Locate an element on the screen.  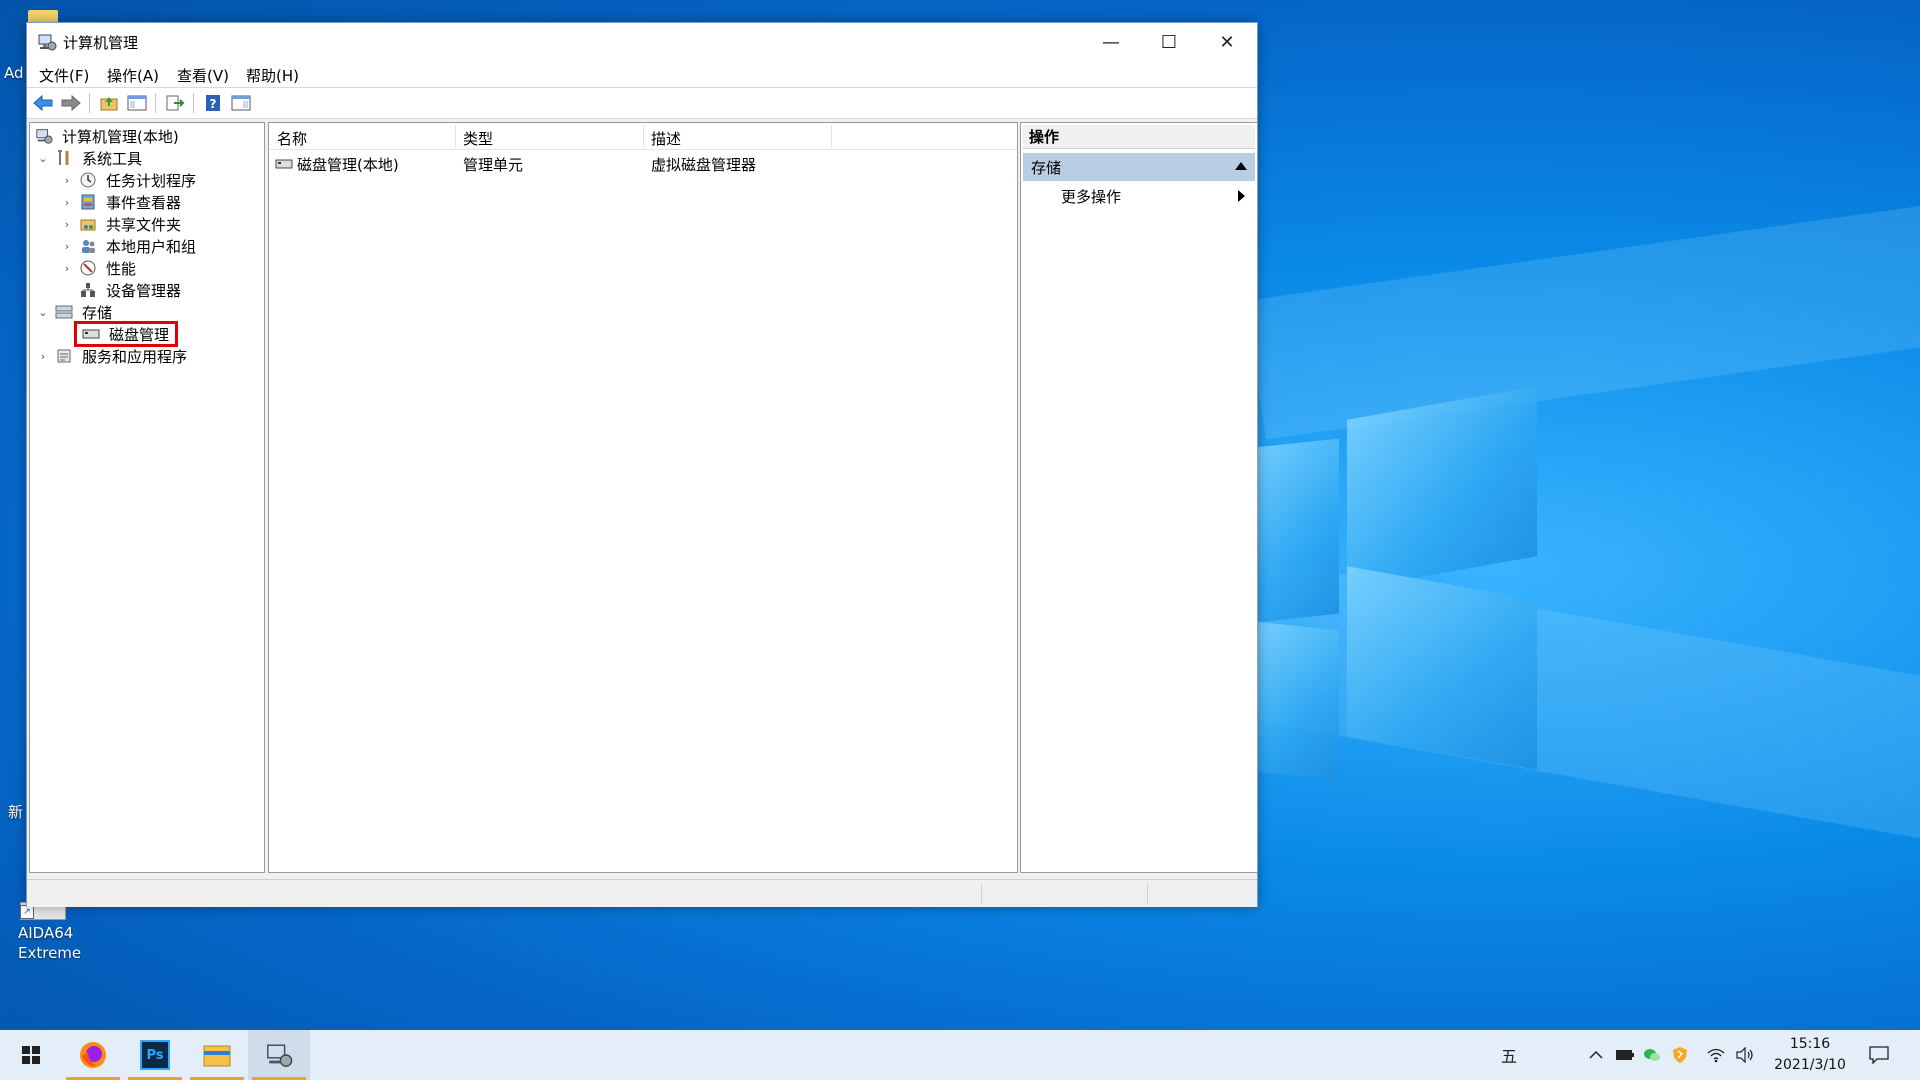
windows-logo is located at coordinates (1397, 582).